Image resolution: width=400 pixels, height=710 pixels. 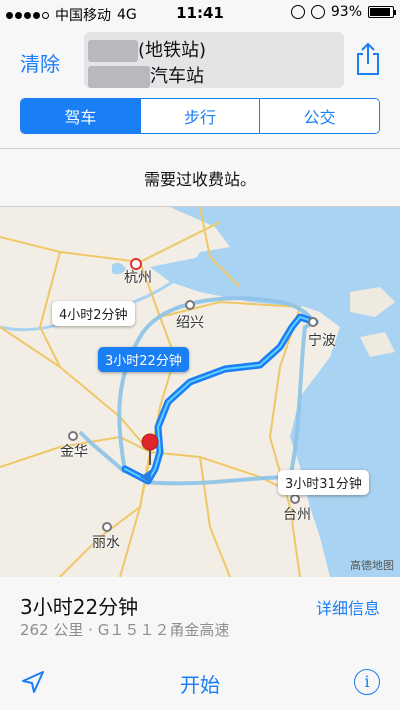 I want to click on battery-percent: 93%, so click(x=346, y=12).